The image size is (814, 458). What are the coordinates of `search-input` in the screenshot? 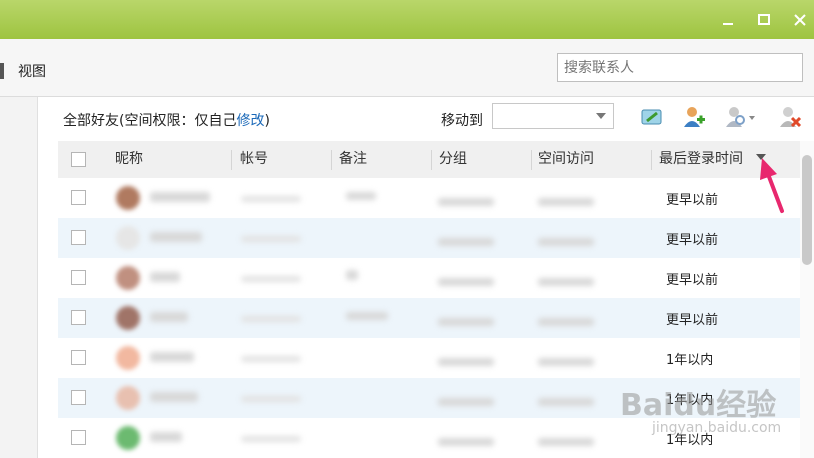 It's located at (680, 67).